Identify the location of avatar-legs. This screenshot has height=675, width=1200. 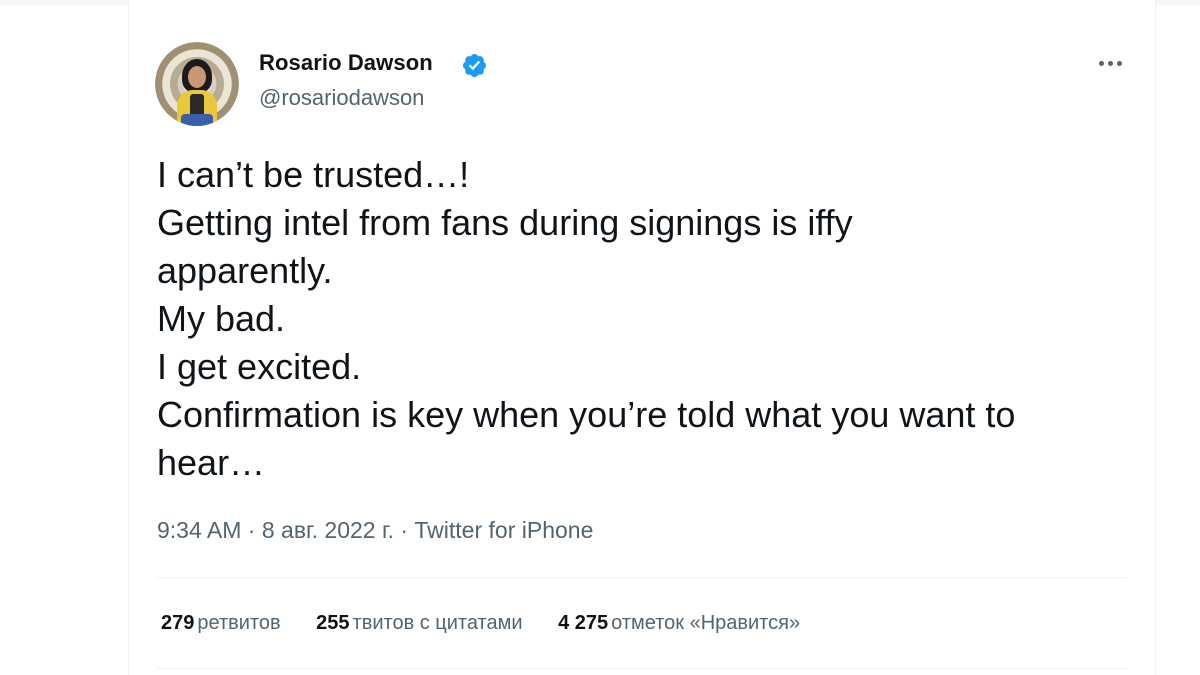
(197, 120).